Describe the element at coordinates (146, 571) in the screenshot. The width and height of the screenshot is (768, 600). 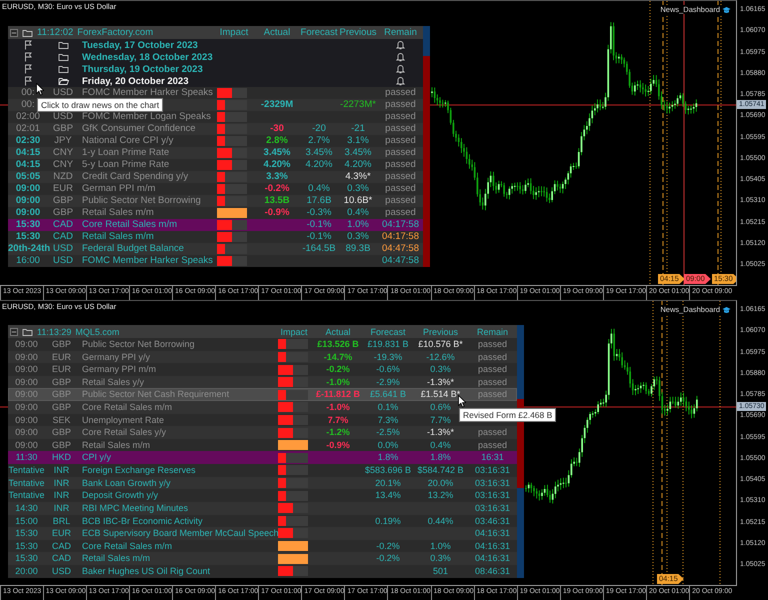
I see `event-title: Baker Hughes US Oil Rig Count` at that location.